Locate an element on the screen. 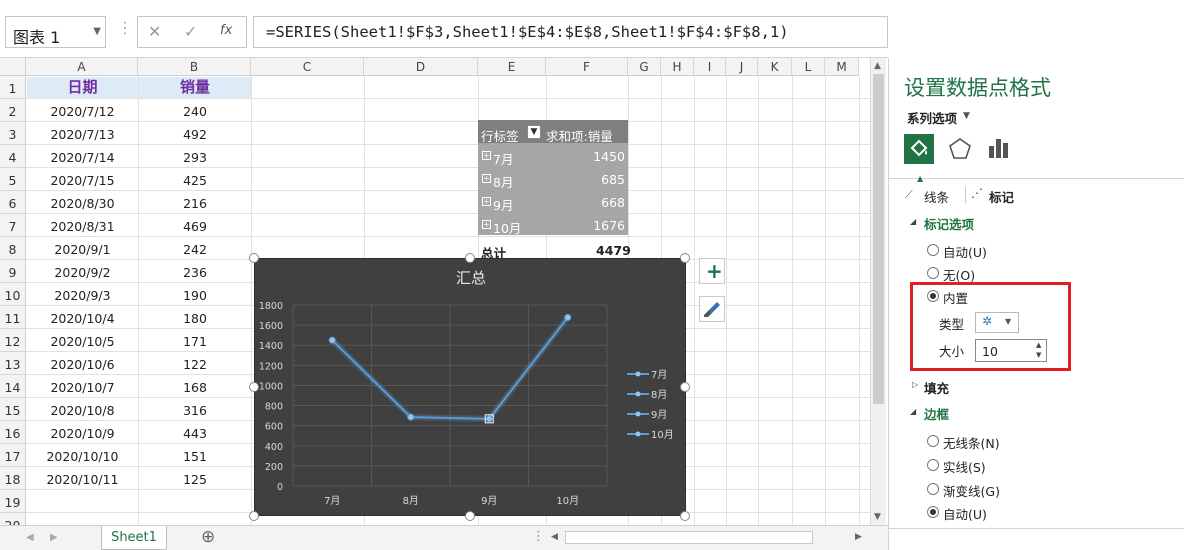  row-header: 17 is located at coordinates (13, 455).